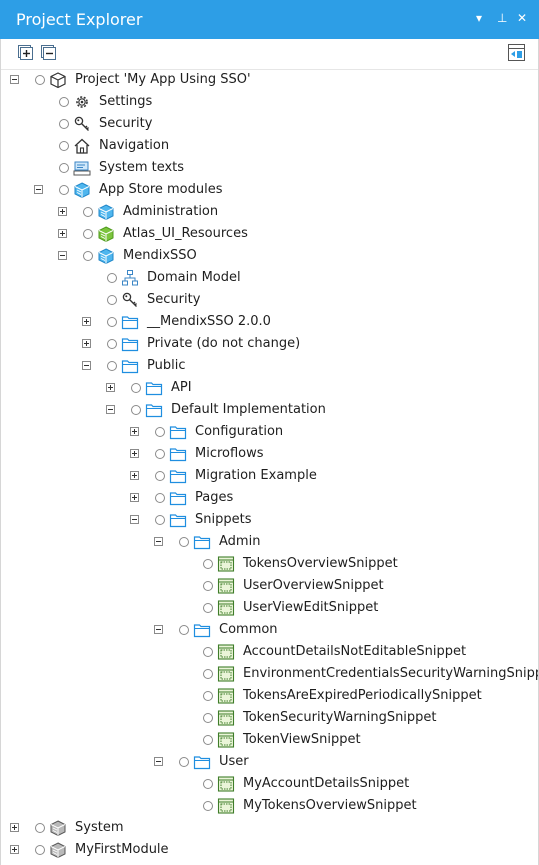 The height and width of the screenshot is (865, 539). I want to click on tree-item-label: Private (do not change), so click(224, 343).